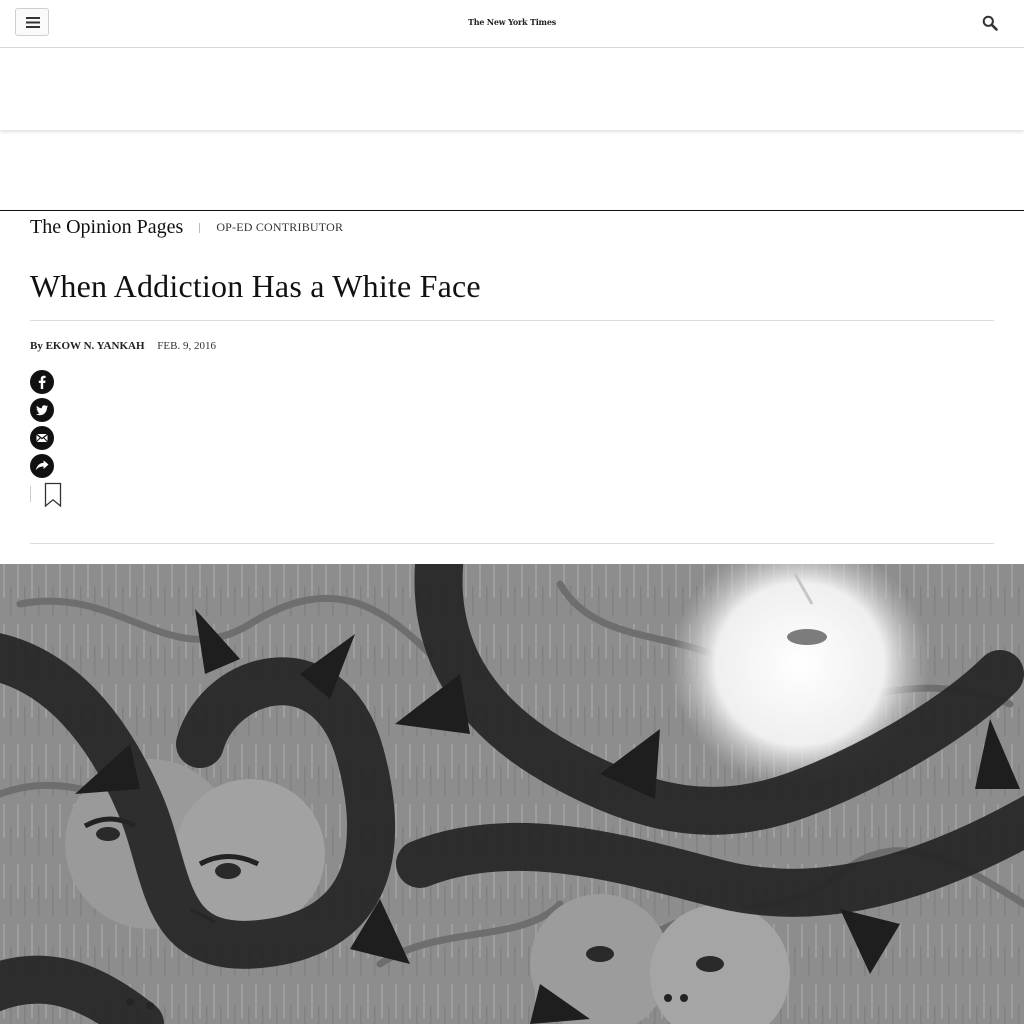 The width and height of the screenshot is (1024, 1024). I want to click on kicker-label: OP-ED CONTRIBUTOR, so click(280, 227).